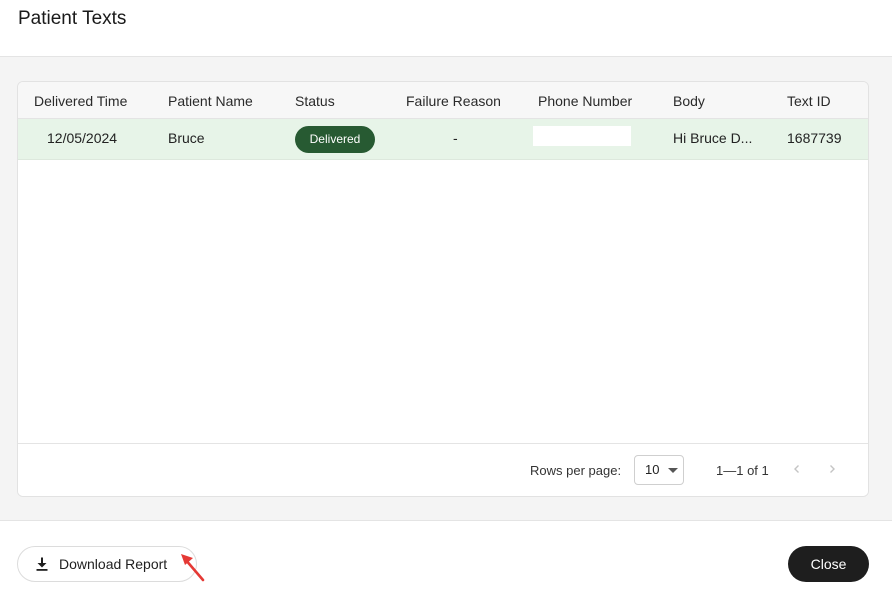 The image size is (892, 600). Describe the element at coordinates (335, 139) in the screenshot. I see `status-badge: Delivered` at that location.